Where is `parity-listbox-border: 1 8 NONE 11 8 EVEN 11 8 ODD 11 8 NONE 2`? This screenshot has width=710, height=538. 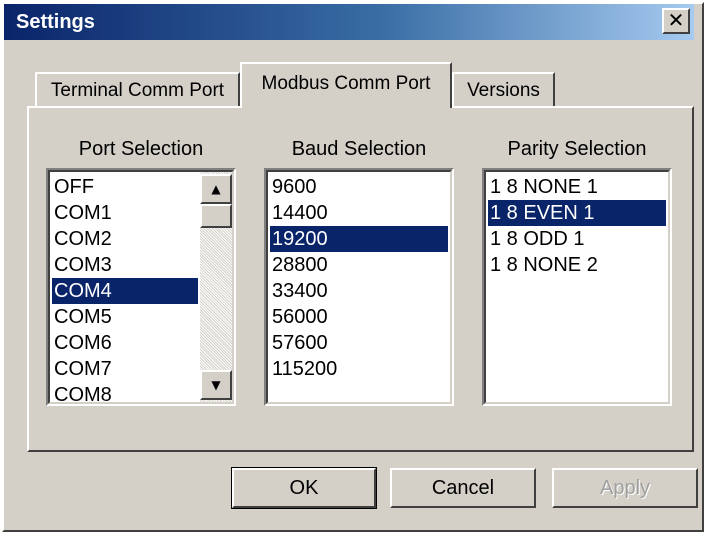
parity-listbox-border: 1 8 NONE 11 8 EVEN 11 8 ODD 11 8 NONE 2 is located at coordinates (577, 287).